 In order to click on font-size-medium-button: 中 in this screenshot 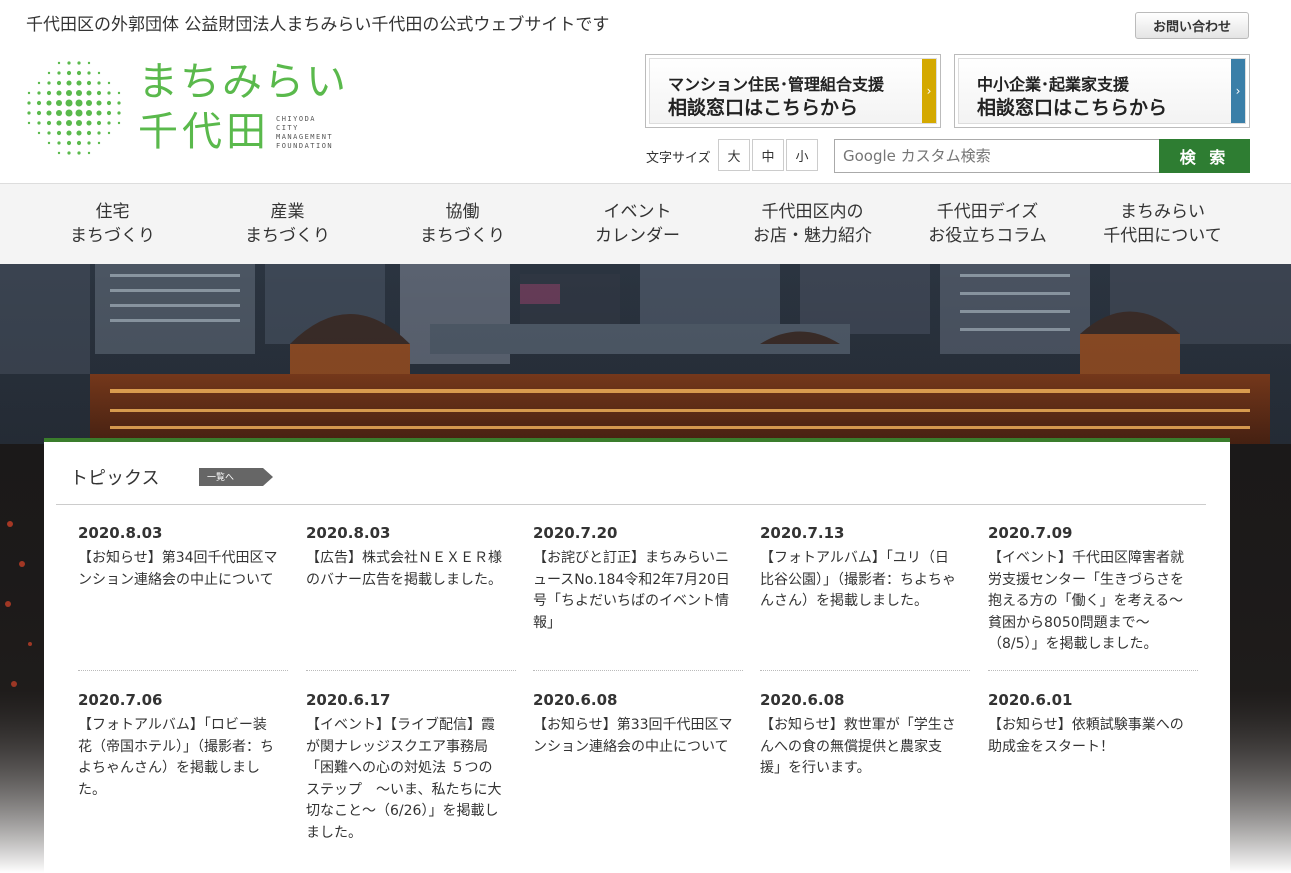, I will do `click(768, 155)`.